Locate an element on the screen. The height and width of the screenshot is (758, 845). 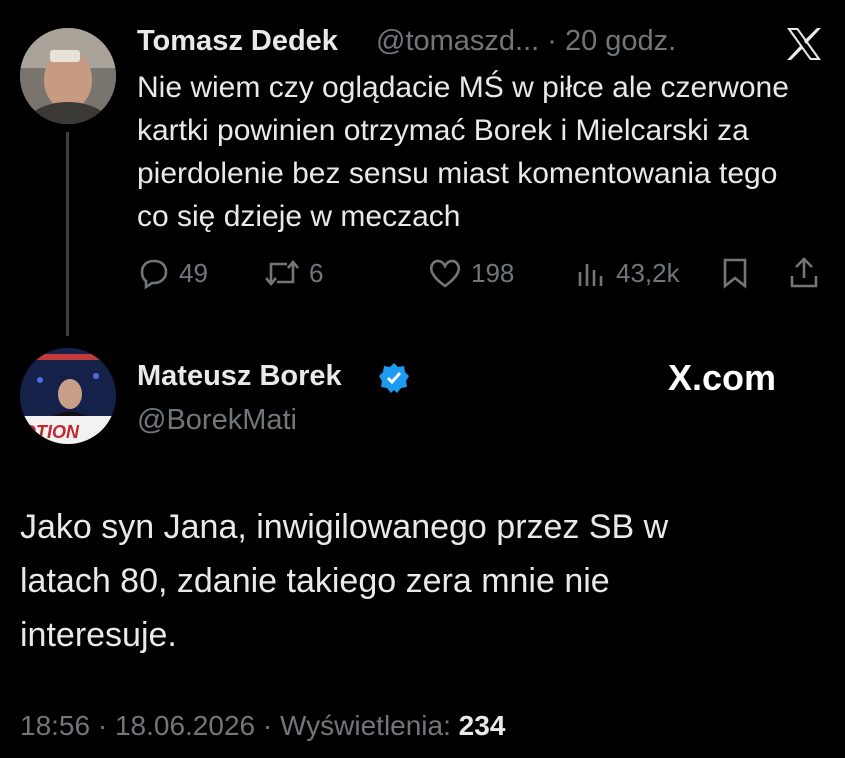
like-count: 198 is located at coordinates (493, 272).